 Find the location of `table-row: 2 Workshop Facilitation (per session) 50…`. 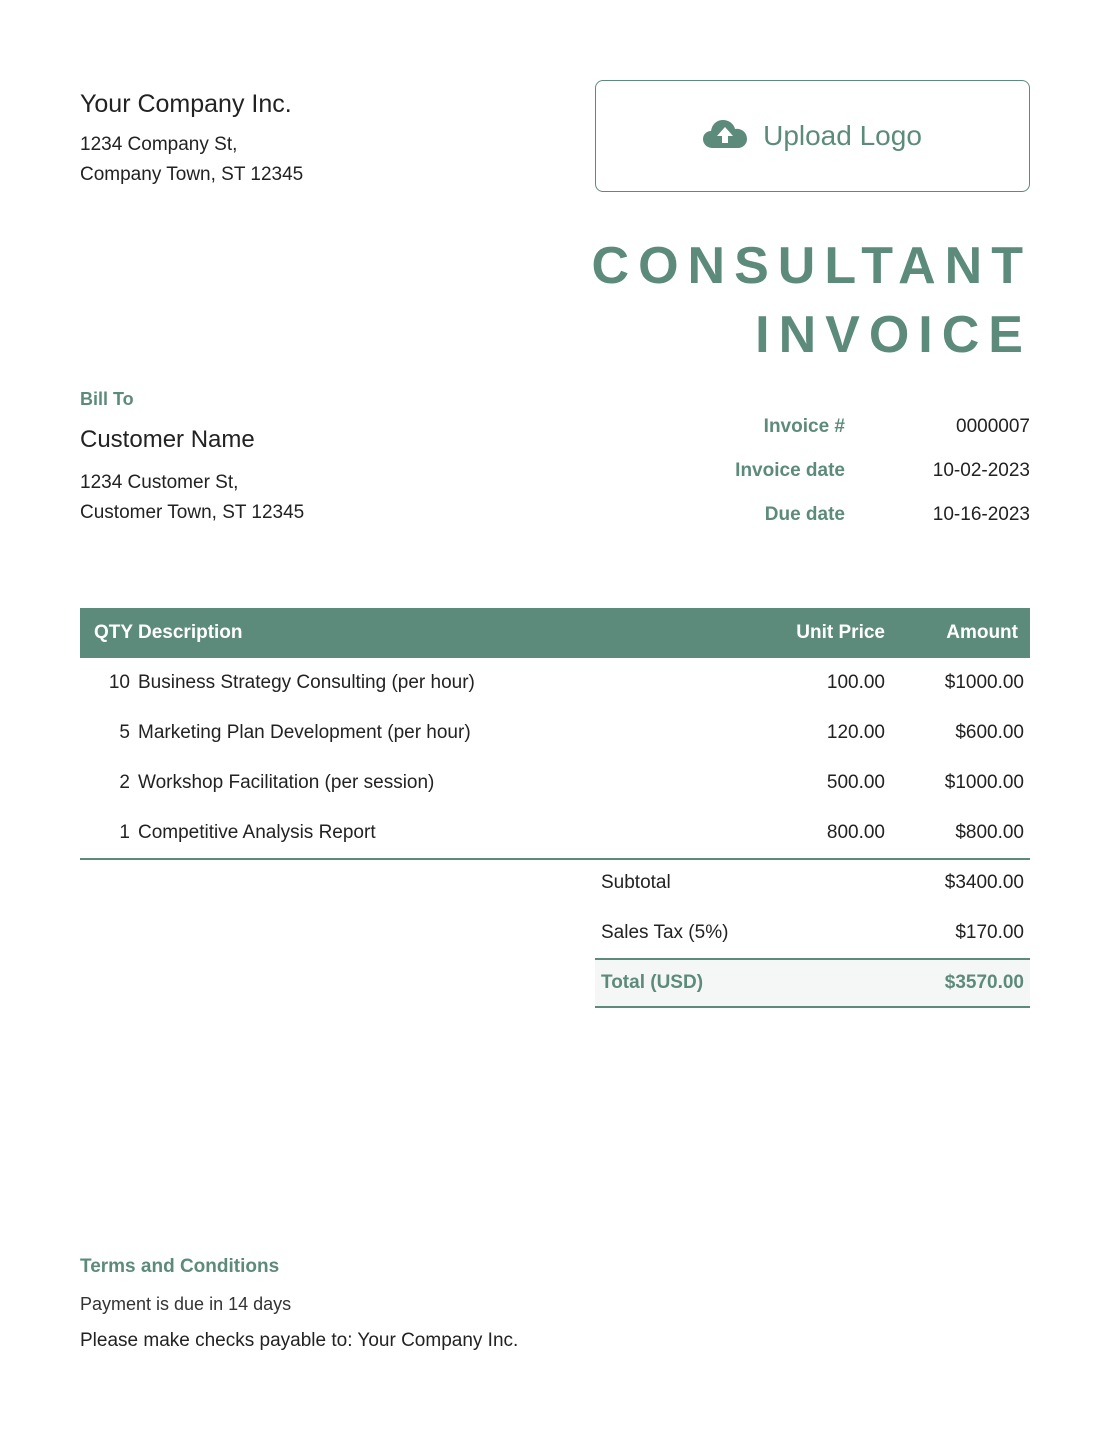

table-row: 2 Workshop Facilitation (per session) 50… is located at coordinates (555, 783).